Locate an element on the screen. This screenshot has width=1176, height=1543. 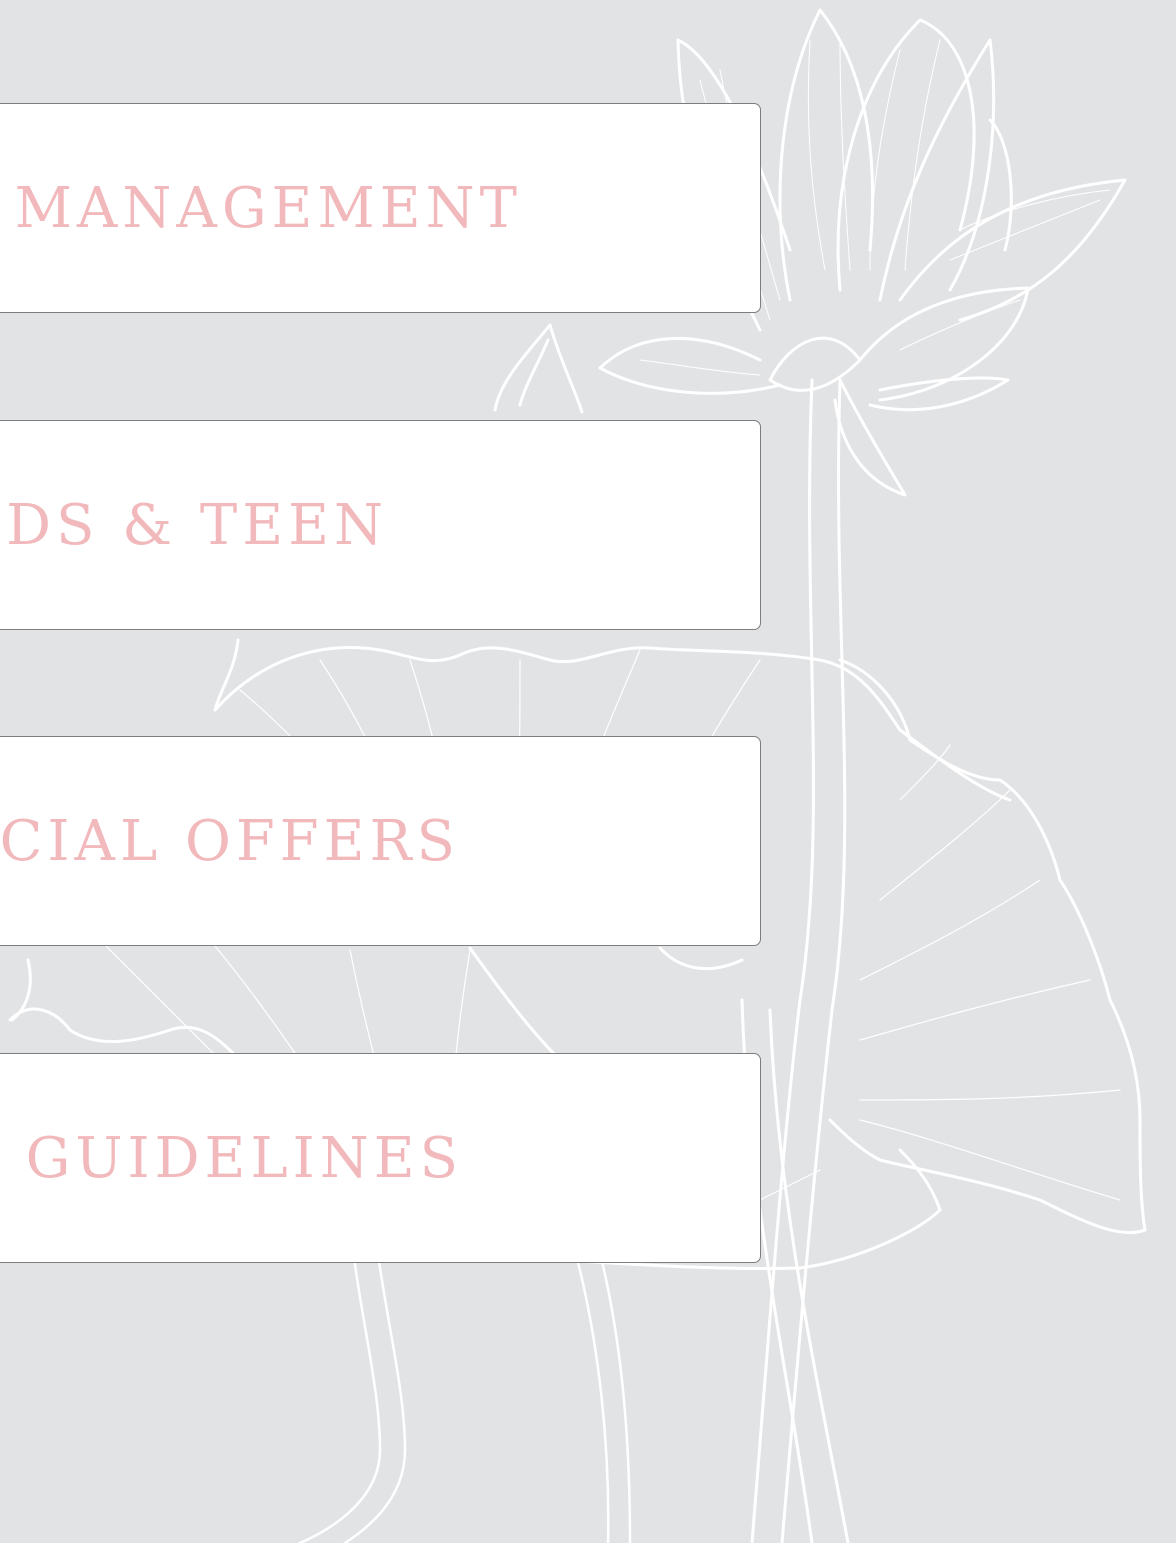
menu-card-kids-teen: IDS & TEEN is located at coordinates (380, 525).